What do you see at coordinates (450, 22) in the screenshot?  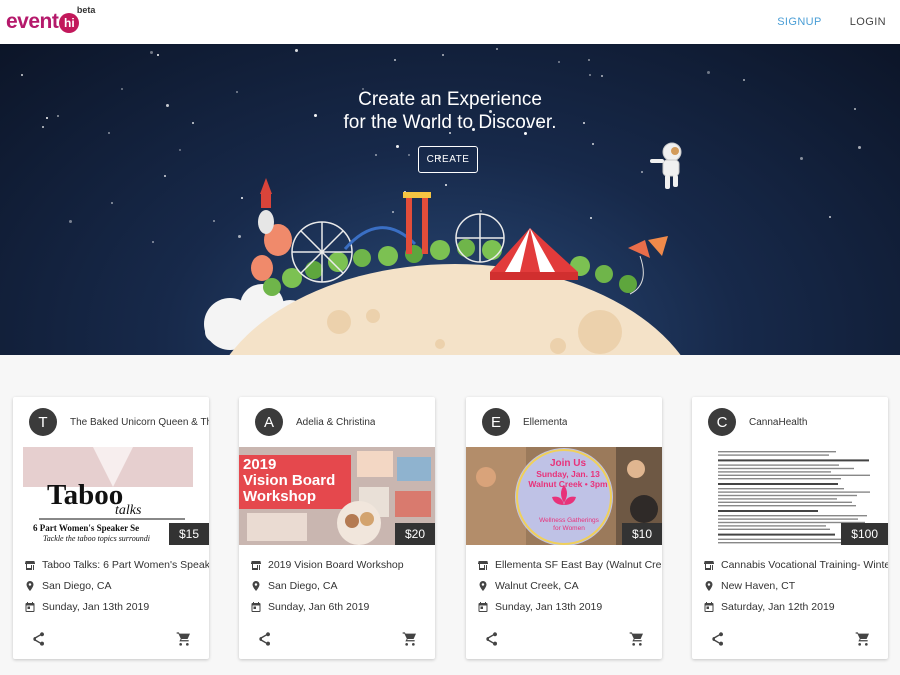 I see `top-bar: event hi beta SIGNUP LOGIN` at bounding box center [450, 22].